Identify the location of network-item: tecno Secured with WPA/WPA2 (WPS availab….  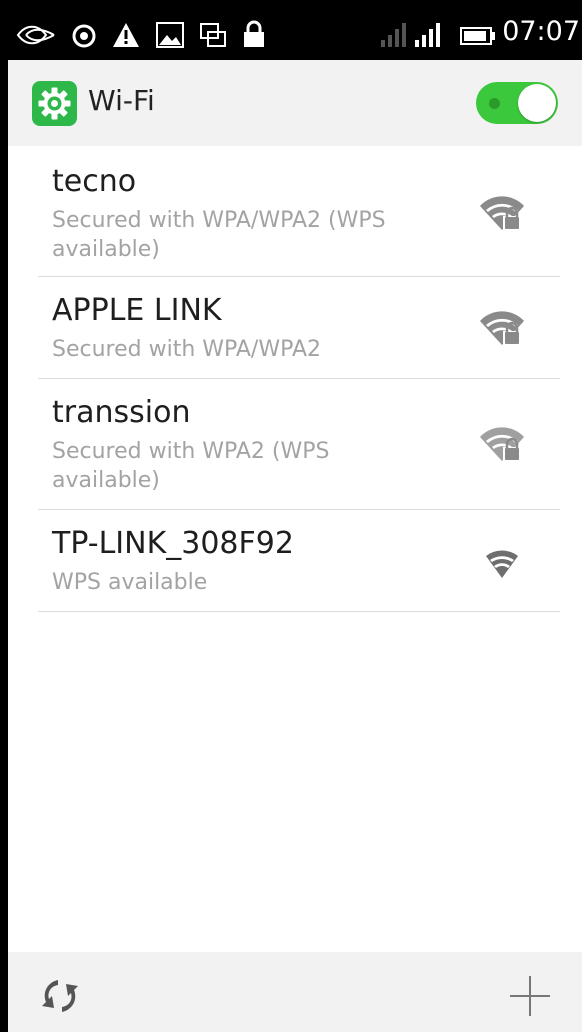
(299, 211).